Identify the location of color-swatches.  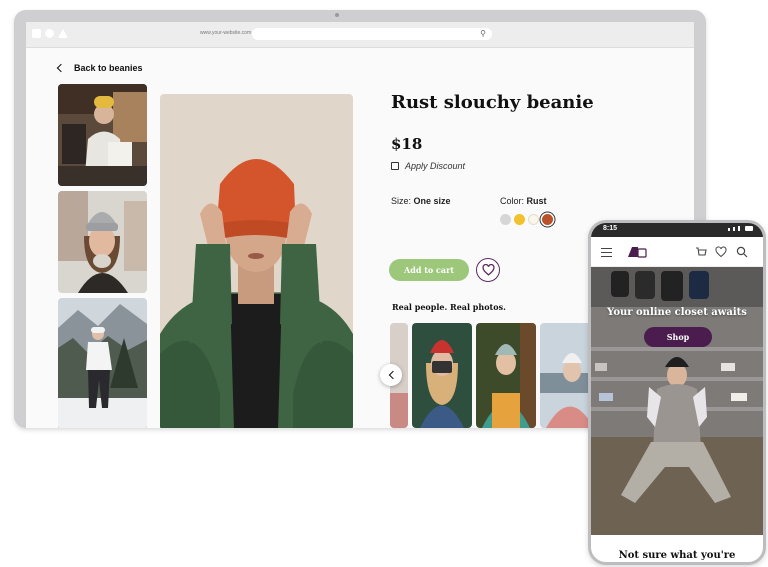
(526, 219).